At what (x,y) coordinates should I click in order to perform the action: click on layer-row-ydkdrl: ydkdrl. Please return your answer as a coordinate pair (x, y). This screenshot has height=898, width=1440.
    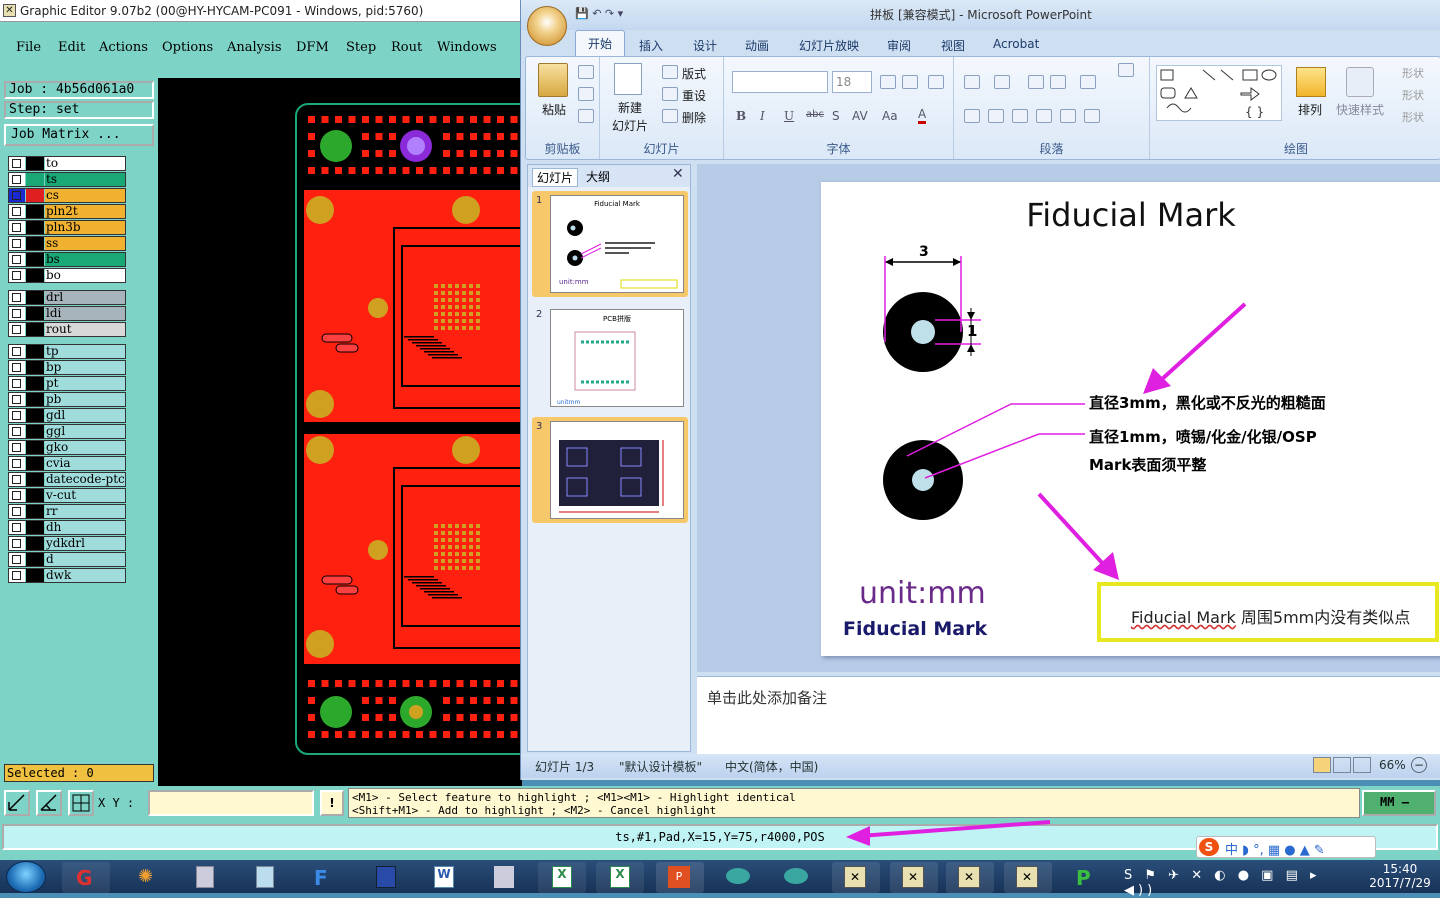
    Looking at the image, I should click on (67, 543).